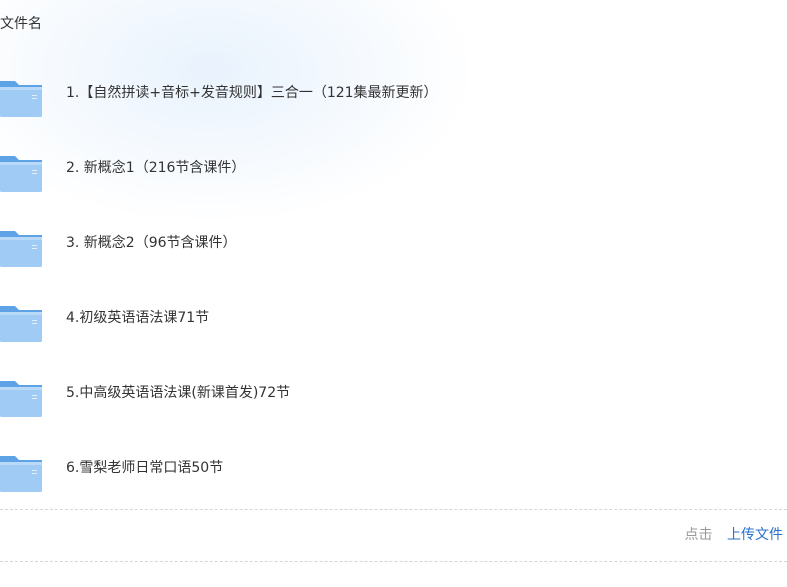 The height and width of the screenshot is (587, 787). Describe the element at coordinates (137, 318) in the screenshot. I see `file-name: 4.初级英语语法课71节` at that location.